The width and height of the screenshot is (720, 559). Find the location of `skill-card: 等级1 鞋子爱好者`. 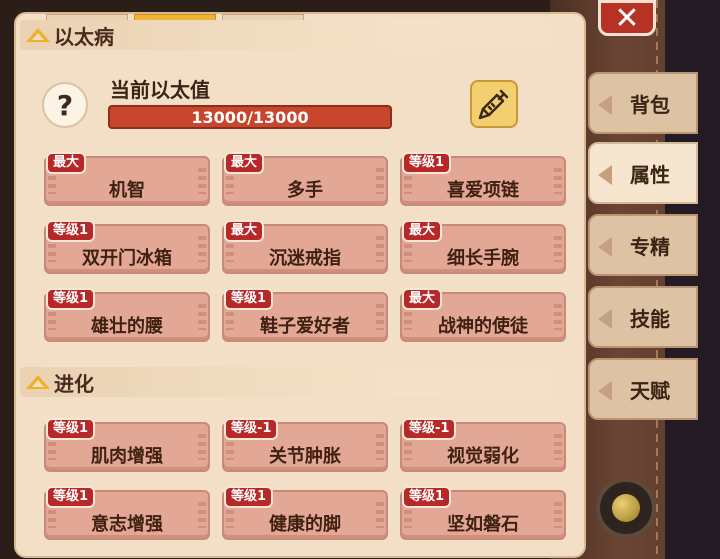

skill-card: 等级1 鞋子爱好者 is located at coordinates (305, 315).